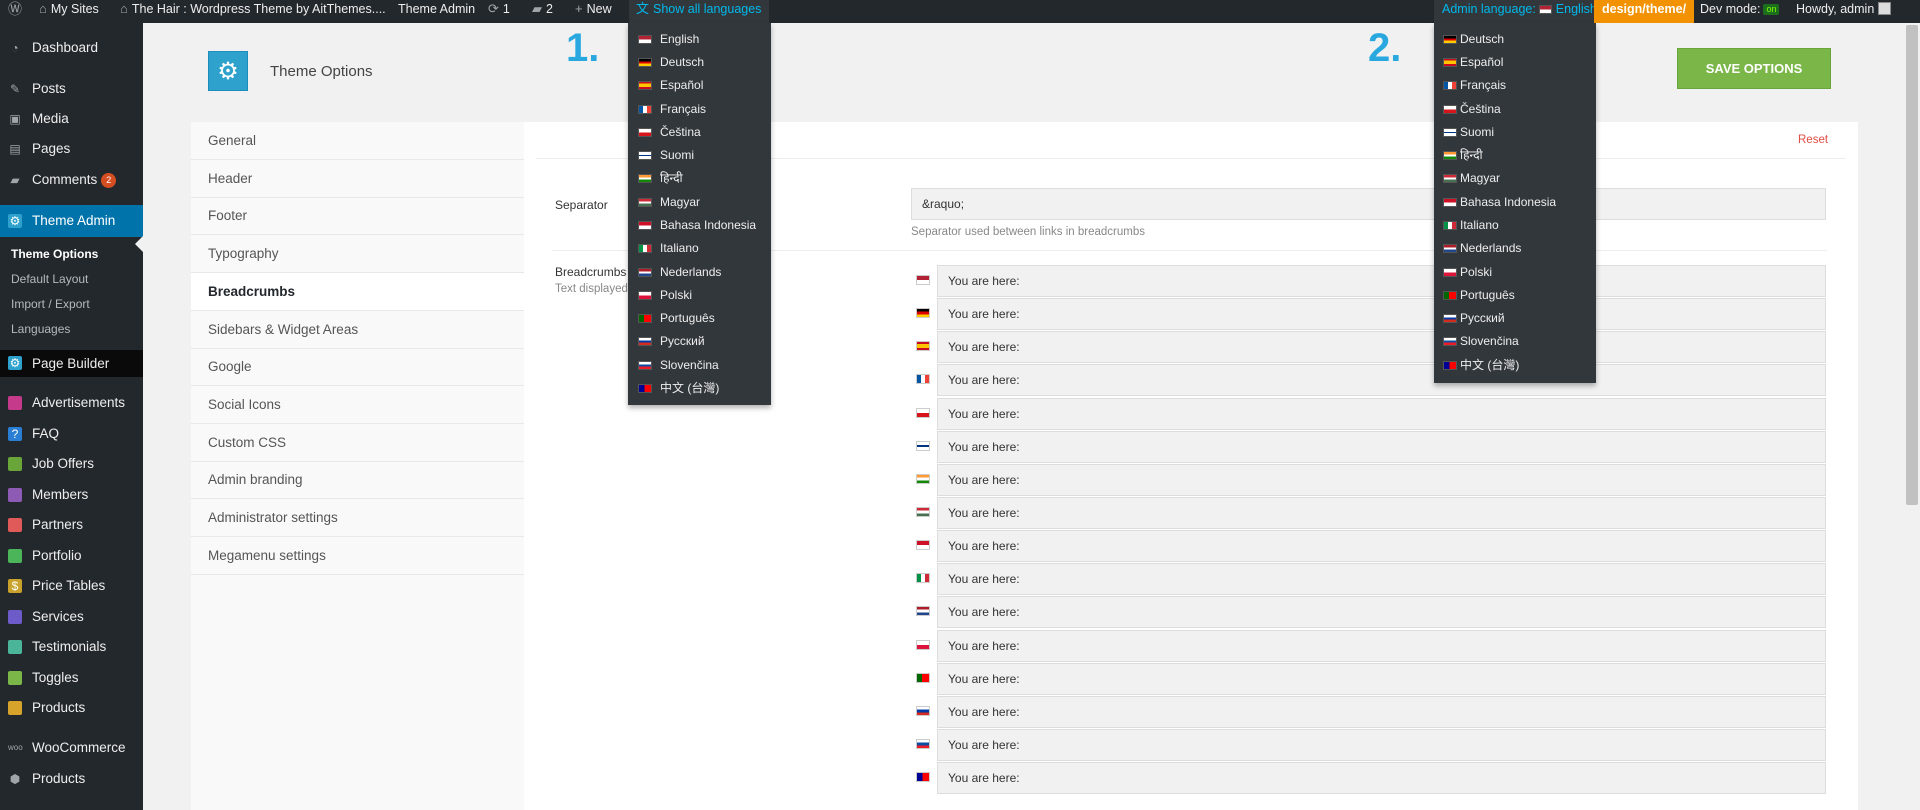 This screenshot has width=1920, height=810. What do you see at coordinates (71, 647) in the screenshot?
I see `sidebar-item-testimonials: Testimonials` at bounding box center [71, 647].